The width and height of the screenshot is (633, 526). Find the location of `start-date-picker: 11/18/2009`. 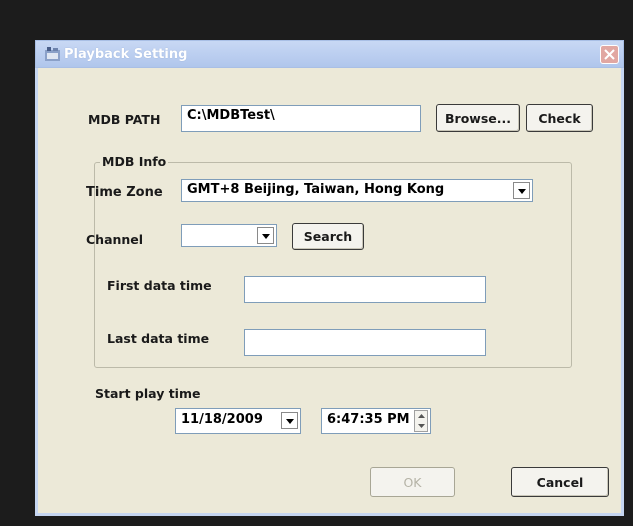

start-date-picker: 11/18/2009 is located at coordinates (238, 421).